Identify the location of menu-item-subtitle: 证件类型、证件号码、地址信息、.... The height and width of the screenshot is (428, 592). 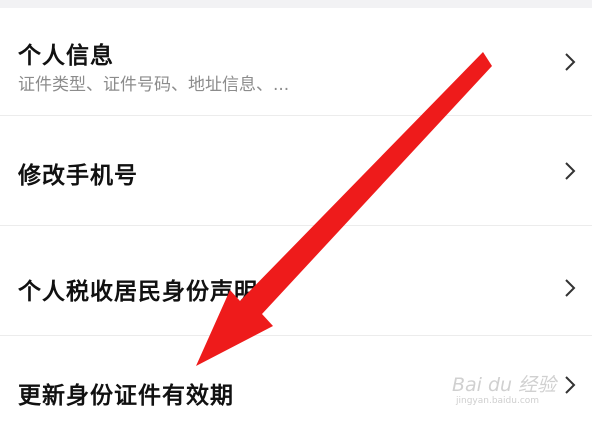
(154, 85).